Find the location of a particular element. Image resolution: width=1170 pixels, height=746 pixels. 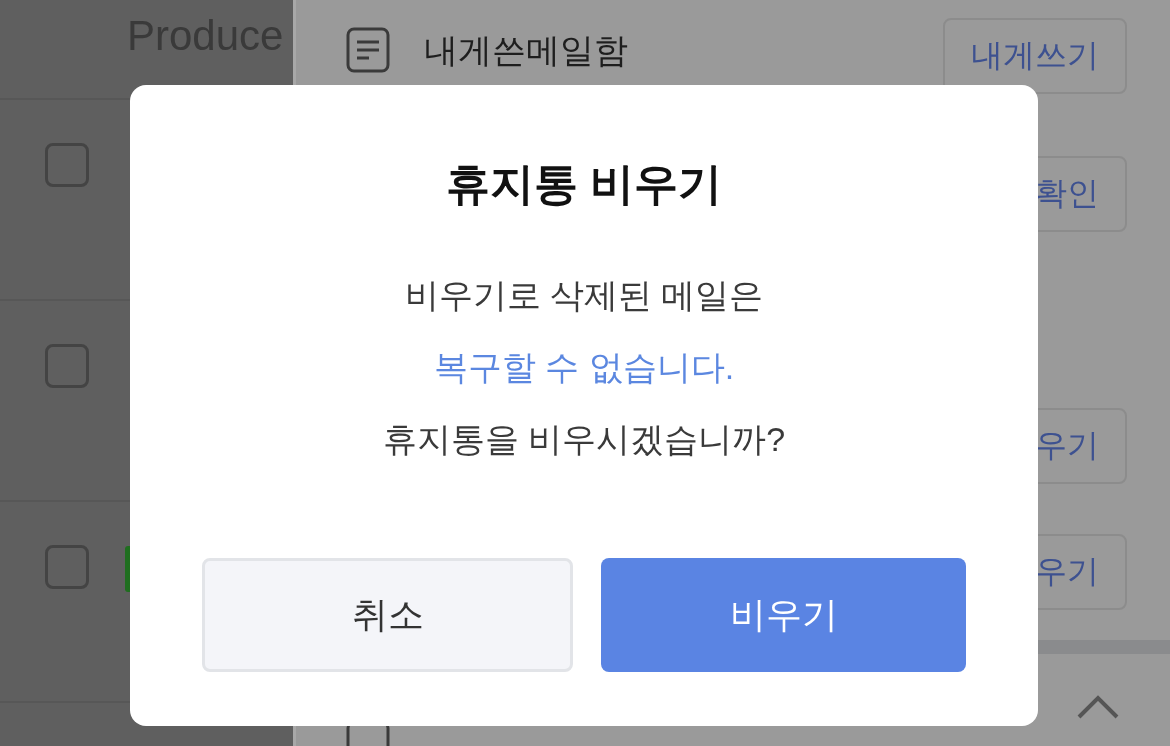

dialog-title: 휴지통 비우기 is located at coordinates (584, 184).